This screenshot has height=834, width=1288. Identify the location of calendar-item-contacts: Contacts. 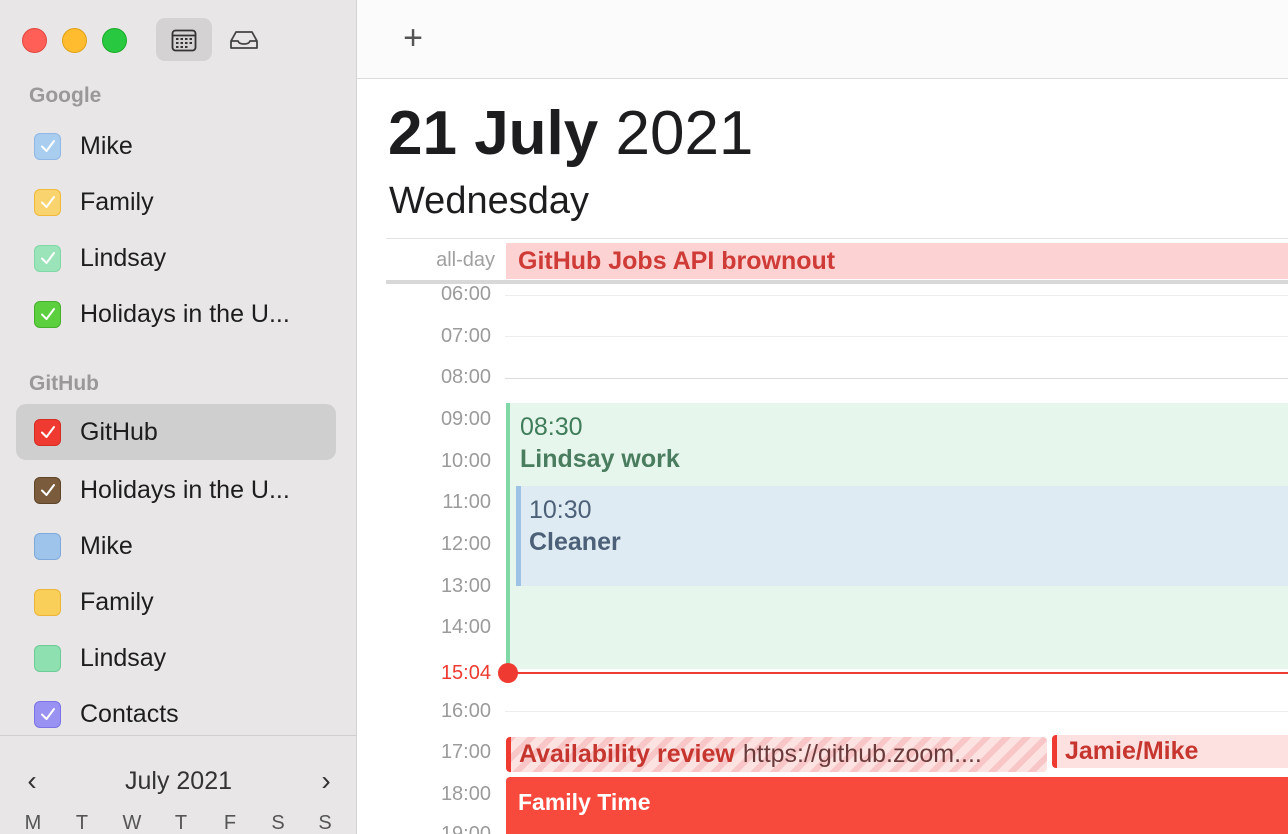
(176, 714).